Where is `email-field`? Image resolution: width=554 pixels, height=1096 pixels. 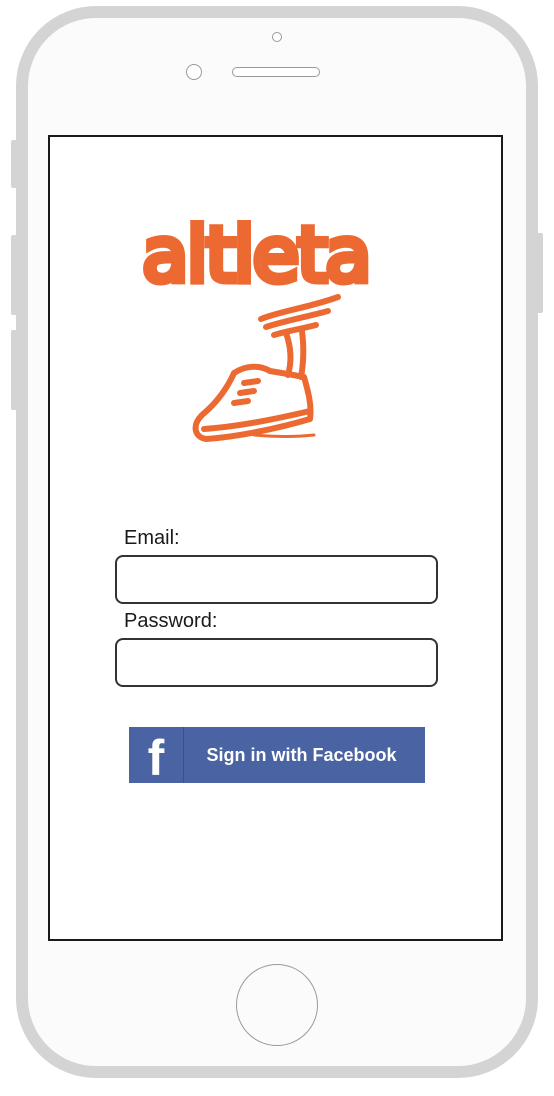 email-field is located at coordinates (276, 579).